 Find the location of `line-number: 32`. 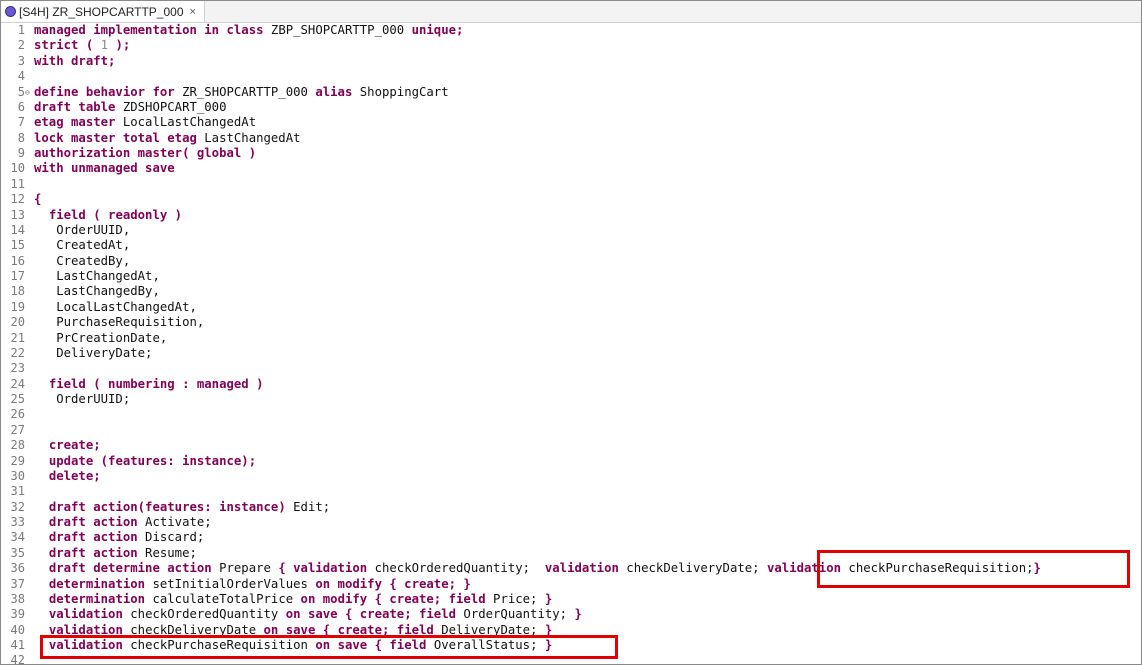

line-number: 32 is located at coordinates (17, 506).